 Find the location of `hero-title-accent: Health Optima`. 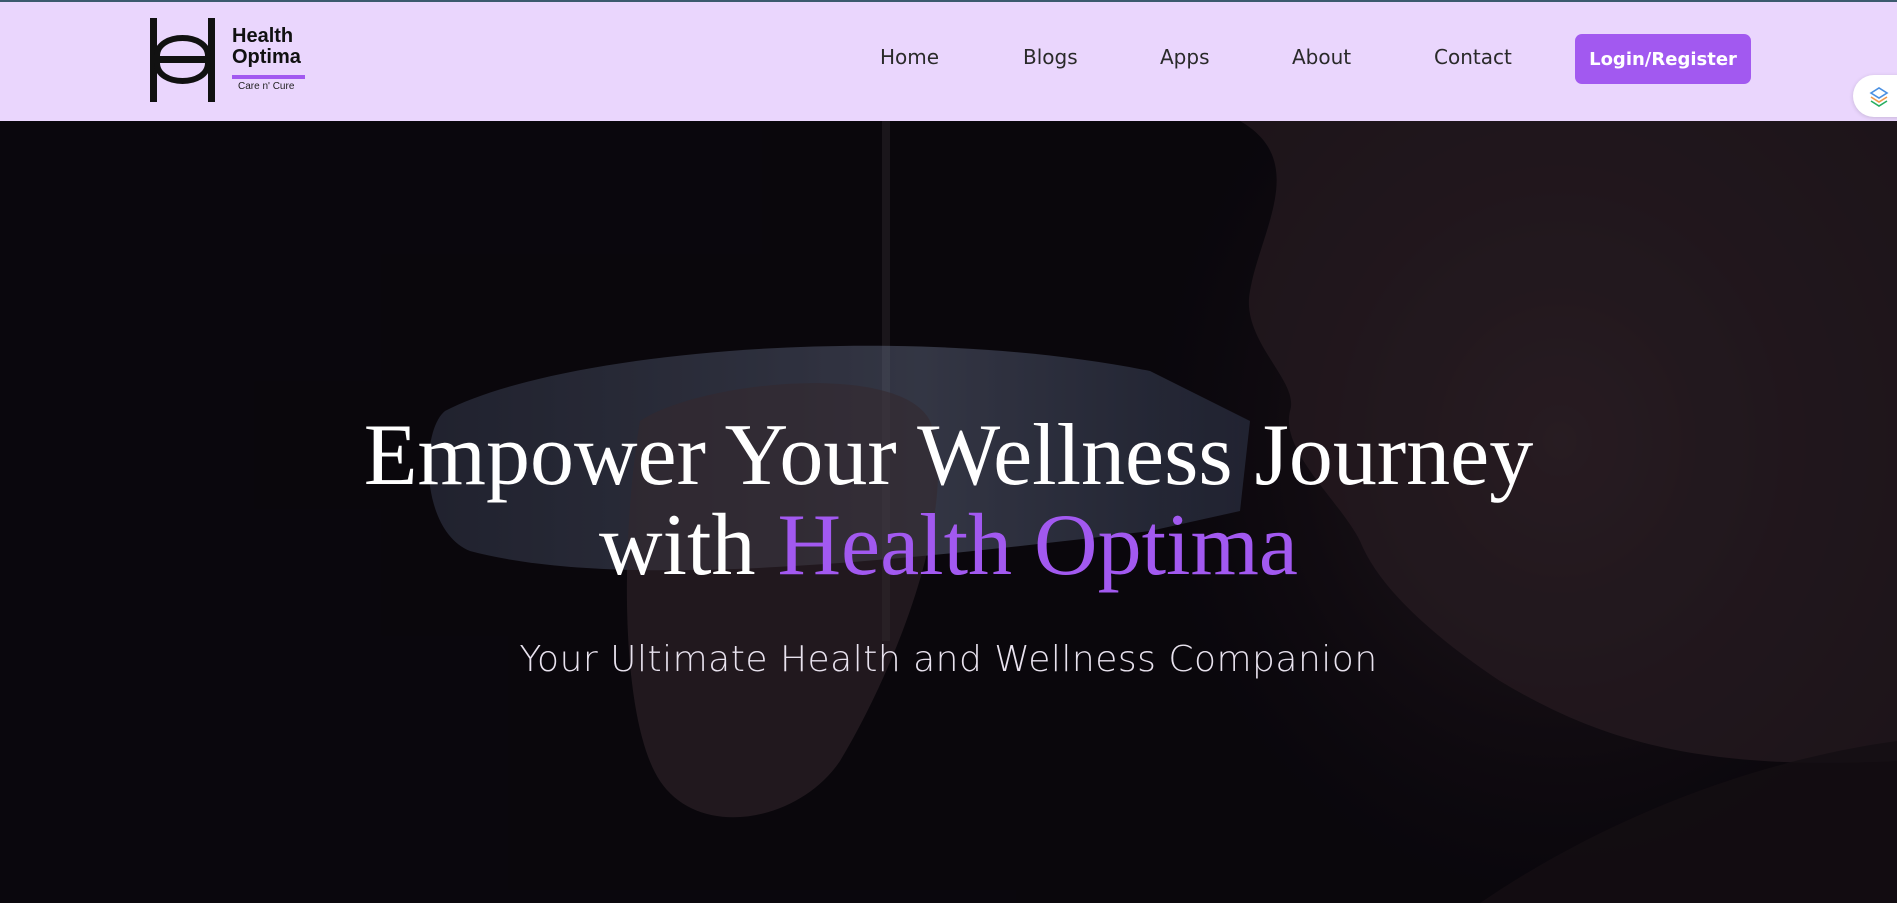

hero-title-accent: Health Optima is located at coordinates (1037, 545).